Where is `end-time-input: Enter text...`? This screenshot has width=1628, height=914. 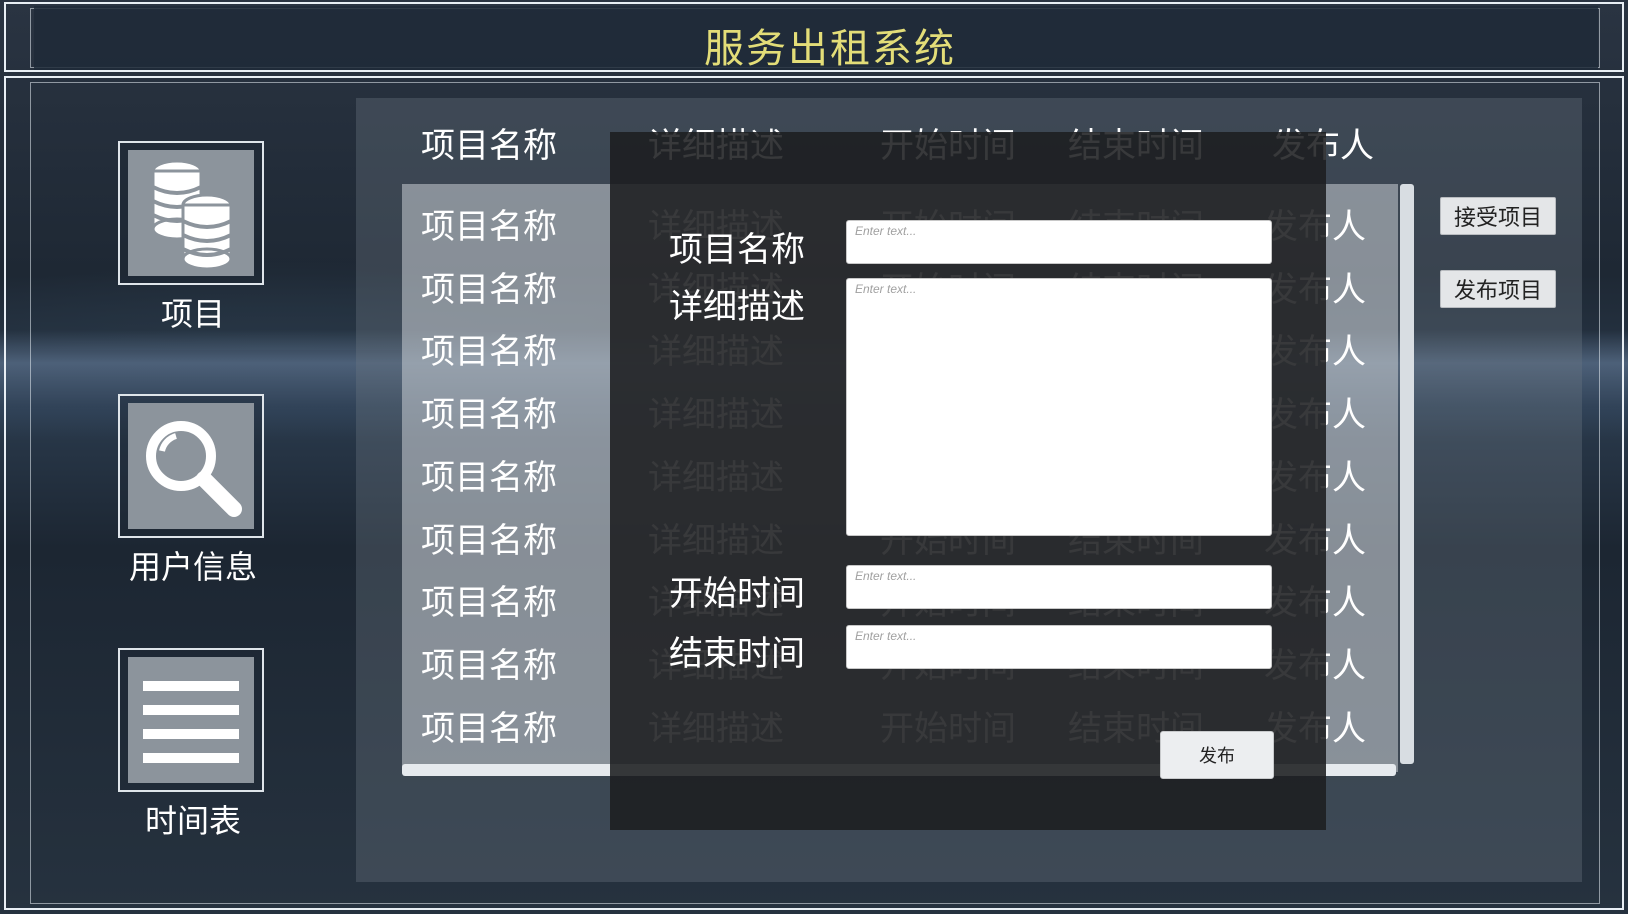
end-time-input: Enter text... is located at coordinates (1059, 647).